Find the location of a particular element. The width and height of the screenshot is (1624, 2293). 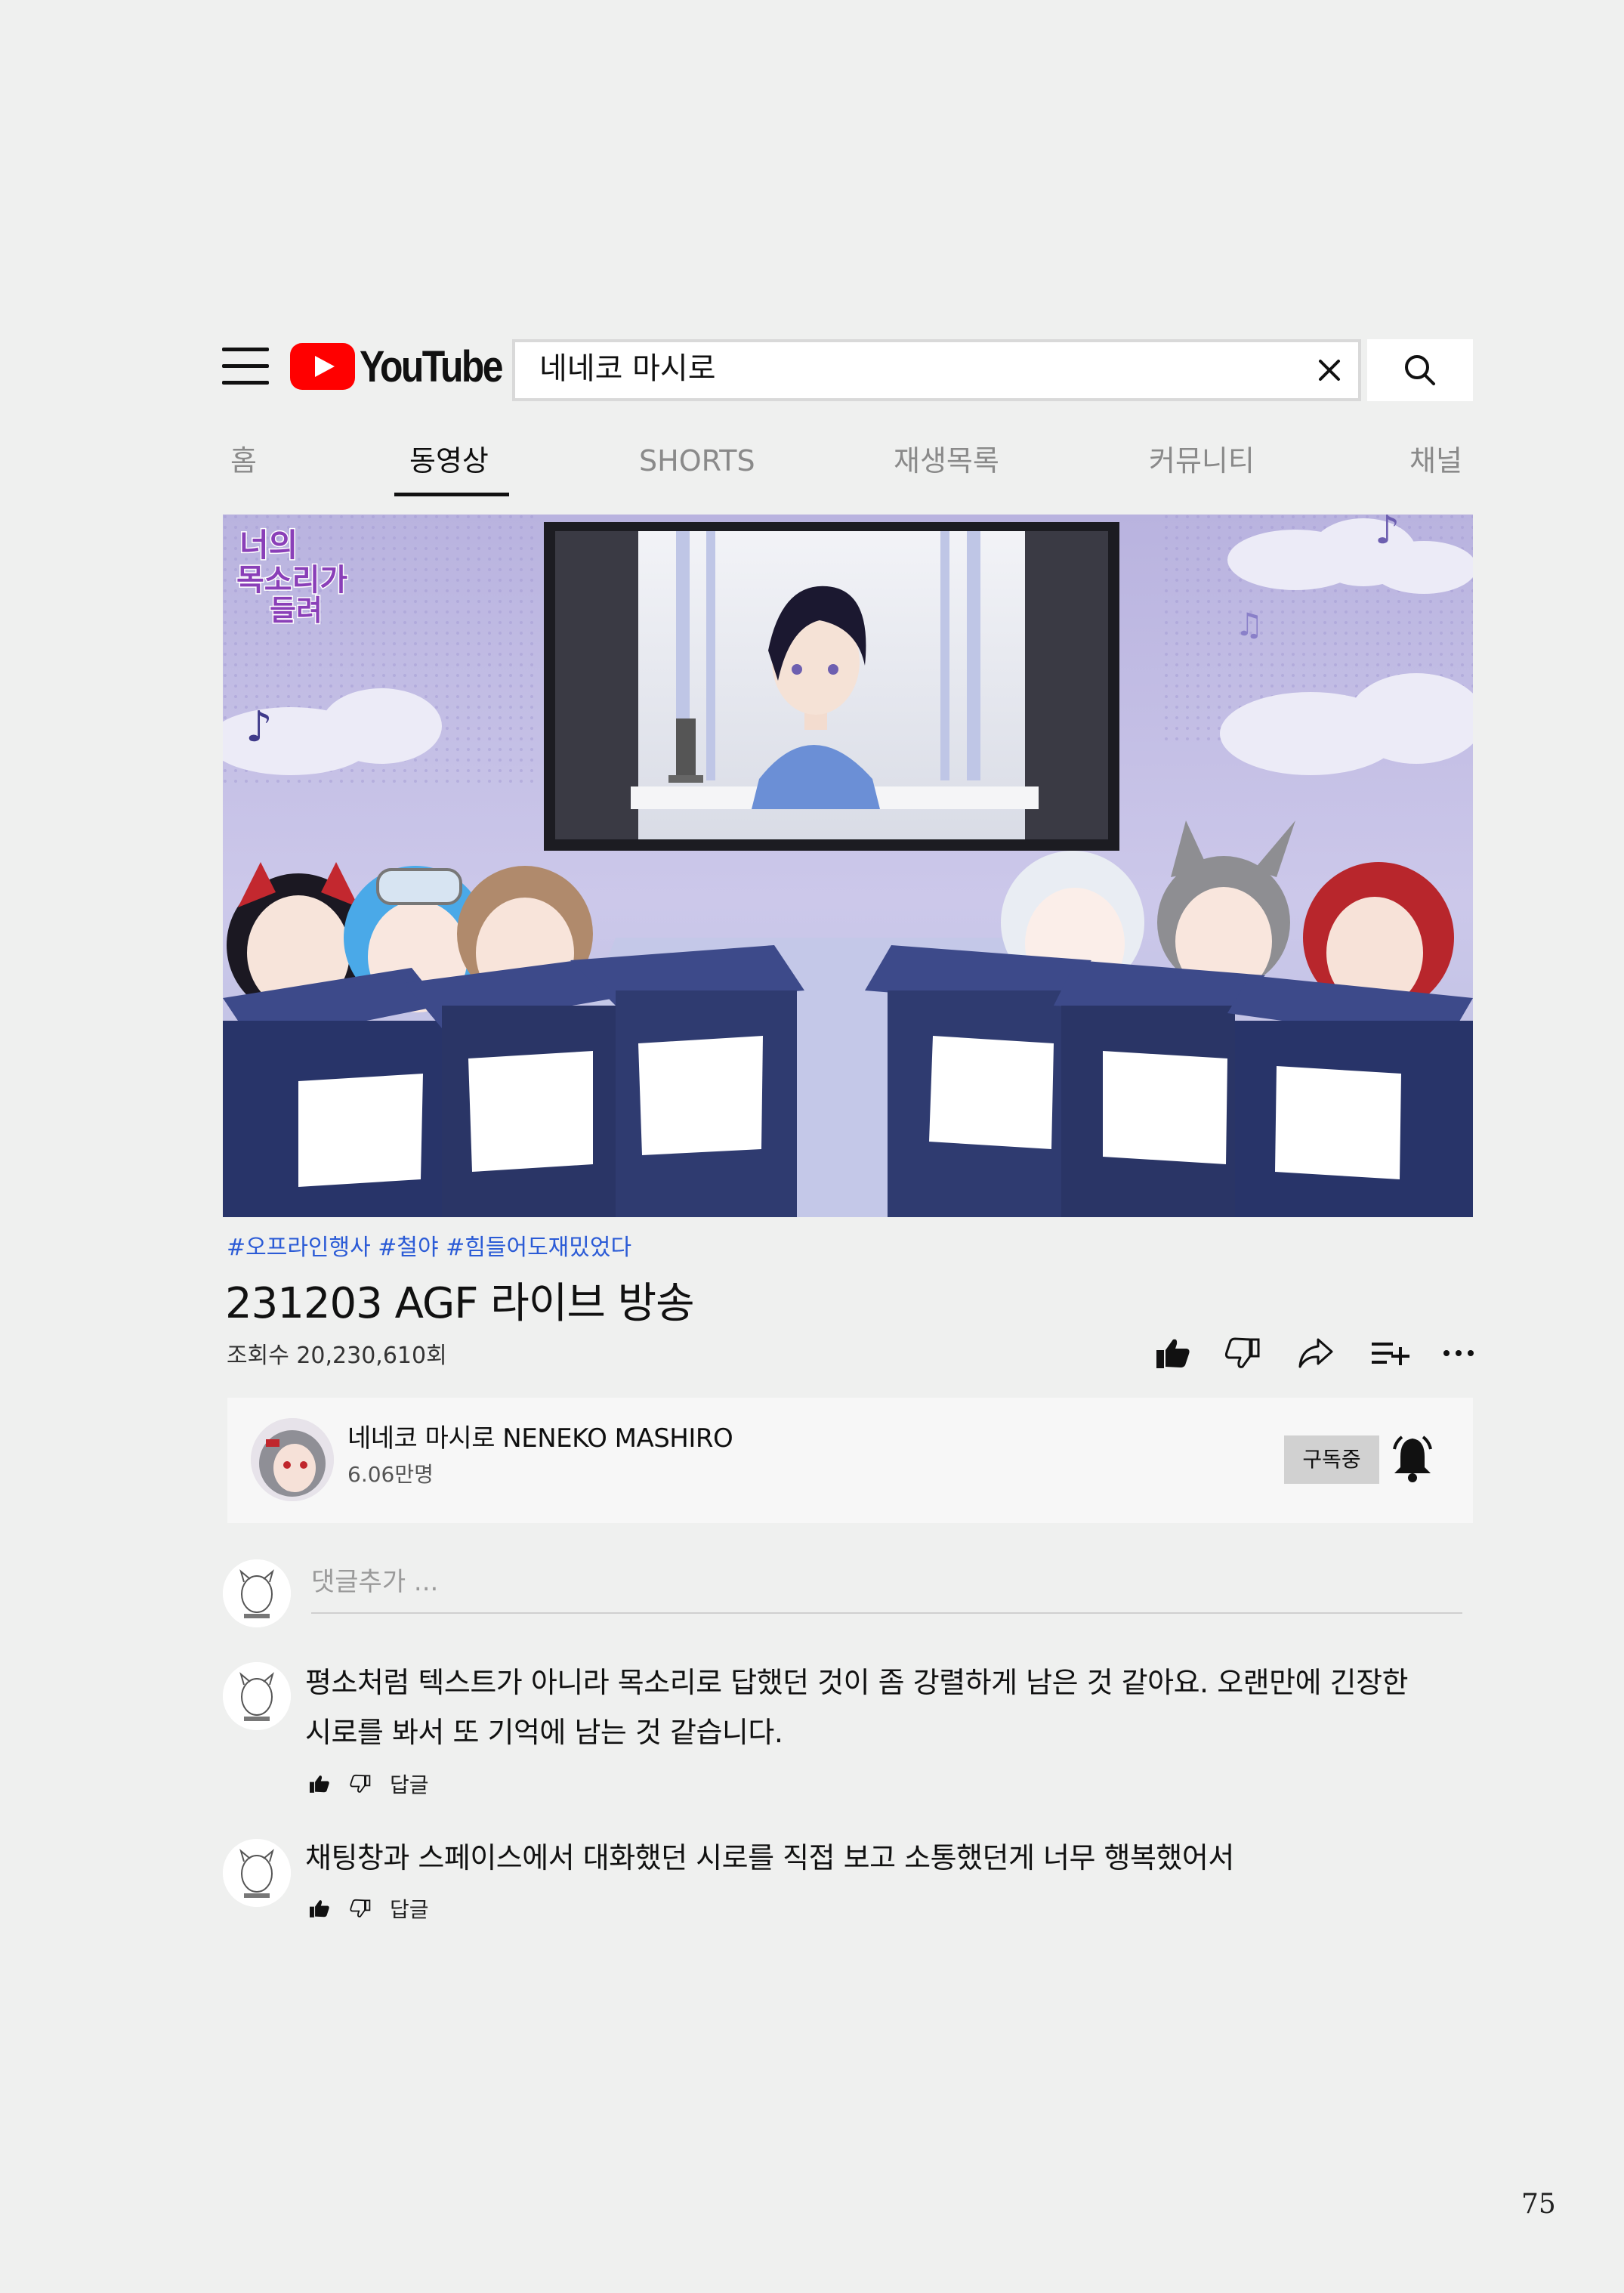

subscribe-button: 구독중 is located at coordinates (1332, 1459).